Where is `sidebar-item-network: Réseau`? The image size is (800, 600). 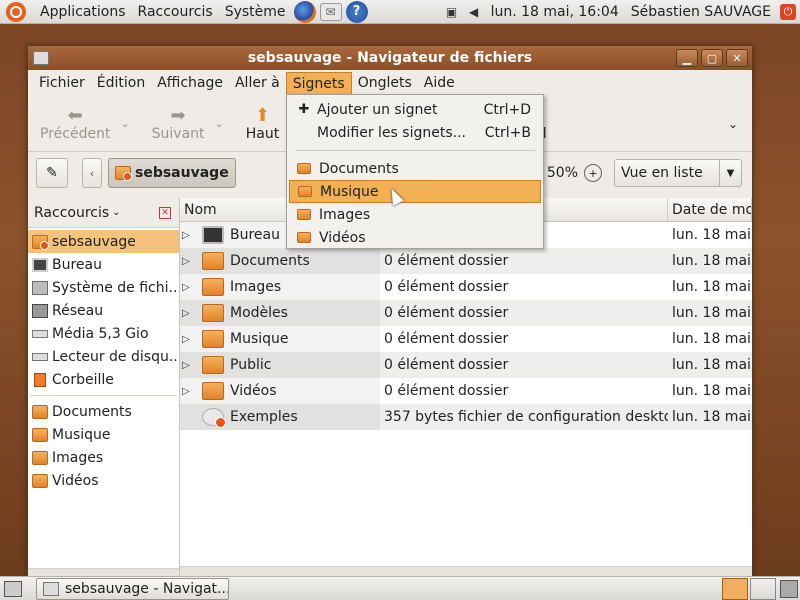
sidebar-item-network: Réseau is located at coordinates (103, 310).